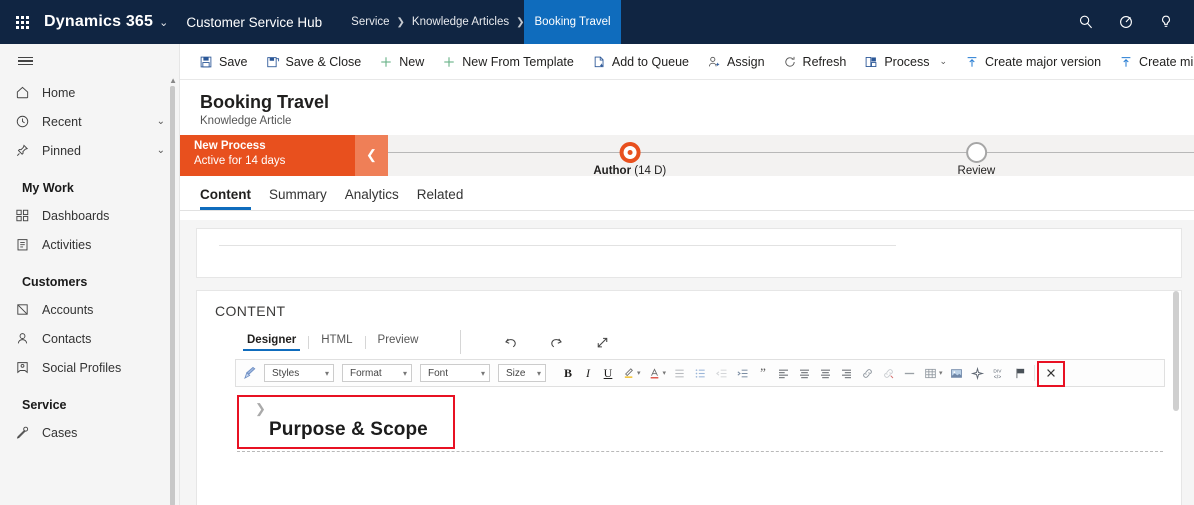 The image size is (1194, 505). Describe the element at coordinates (250, 373) in the screenshot. I see `format-painter-icon` at that location.